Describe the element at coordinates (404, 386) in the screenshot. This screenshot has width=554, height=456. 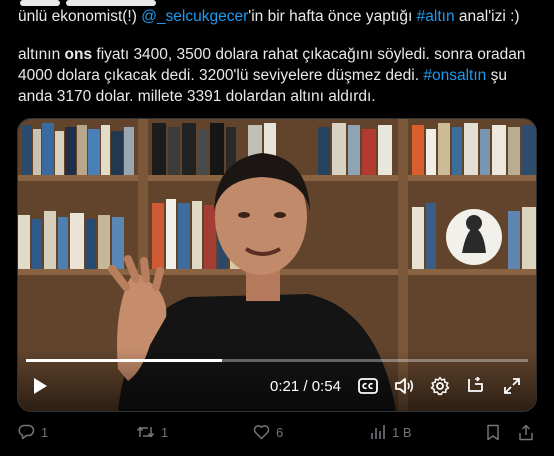
I see `volume-icon` at that location.